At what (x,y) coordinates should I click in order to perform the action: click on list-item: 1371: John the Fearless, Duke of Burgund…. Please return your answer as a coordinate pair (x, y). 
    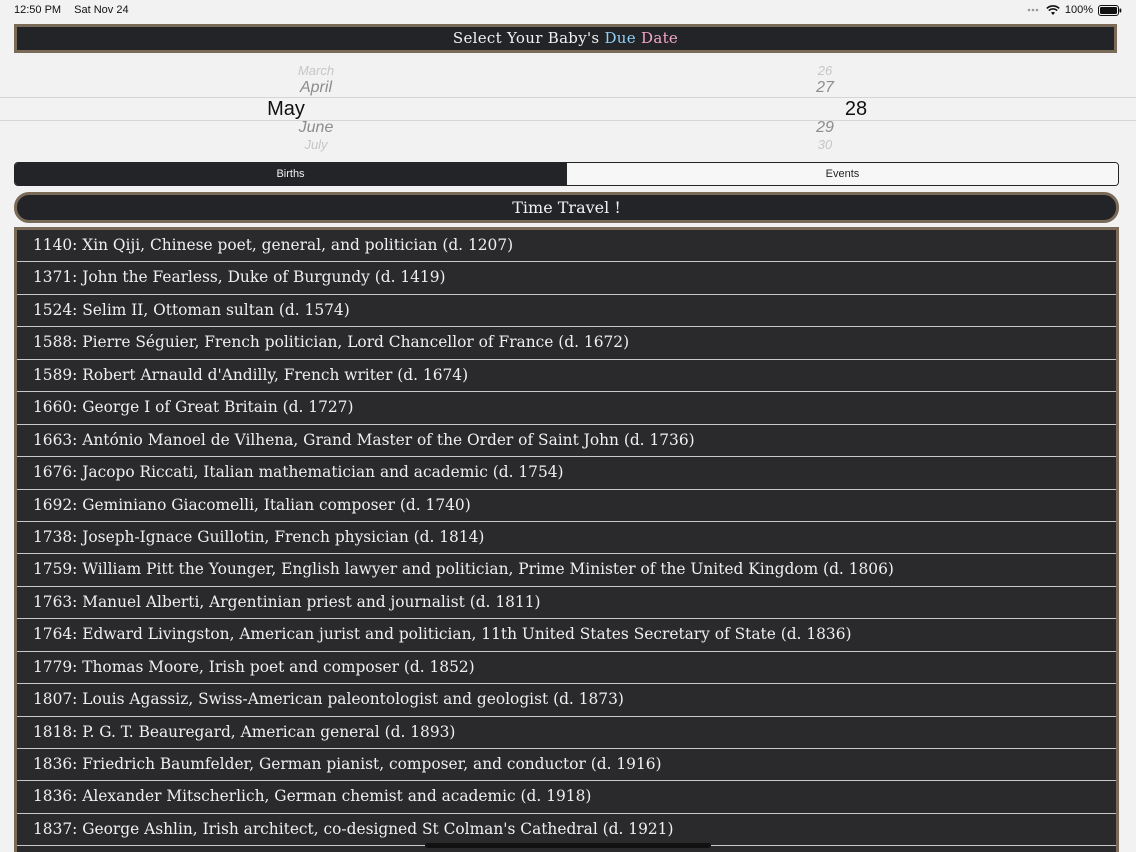
    Looking at the image, I should click on (566, 278).